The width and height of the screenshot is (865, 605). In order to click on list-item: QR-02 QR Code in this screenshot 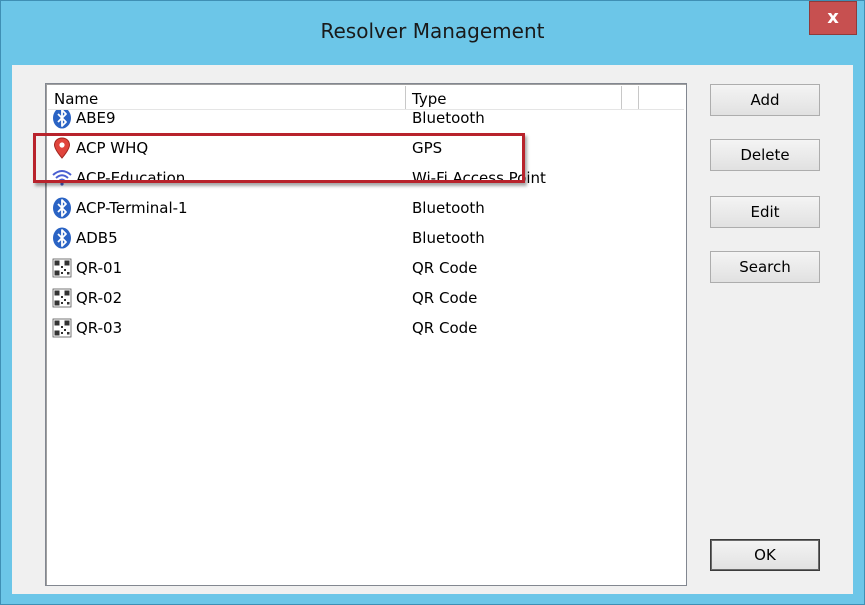, I will do `click(360, 298)`.